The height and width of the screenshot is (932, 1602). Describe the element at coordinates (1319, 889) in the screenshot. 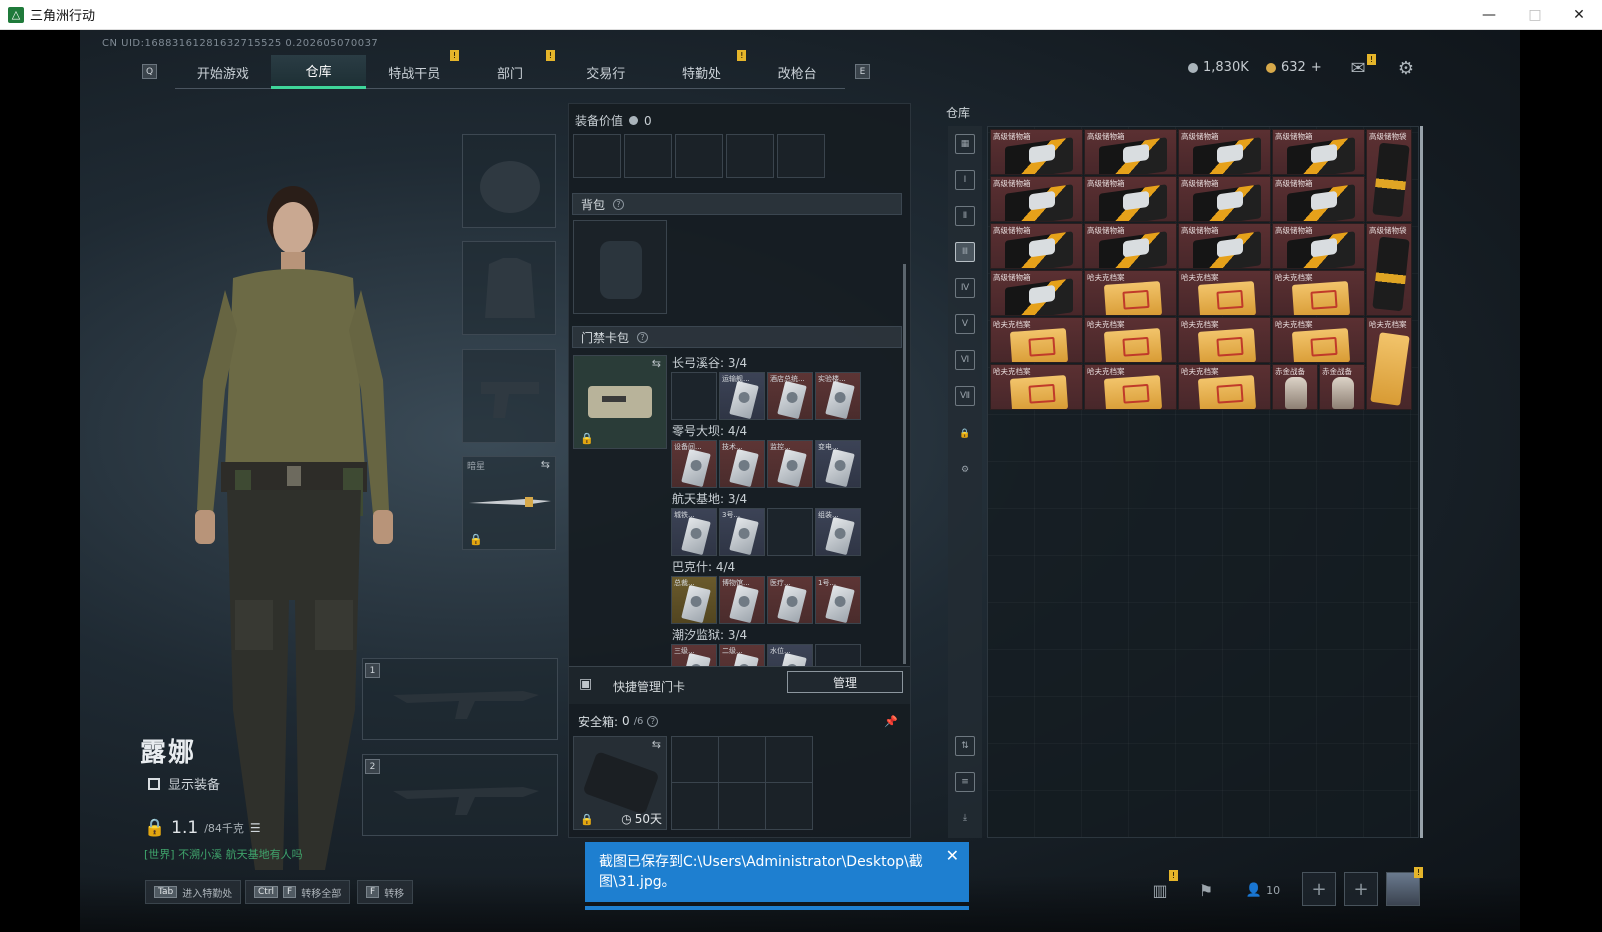

I see `invite-slot-1-button: +` at that location.